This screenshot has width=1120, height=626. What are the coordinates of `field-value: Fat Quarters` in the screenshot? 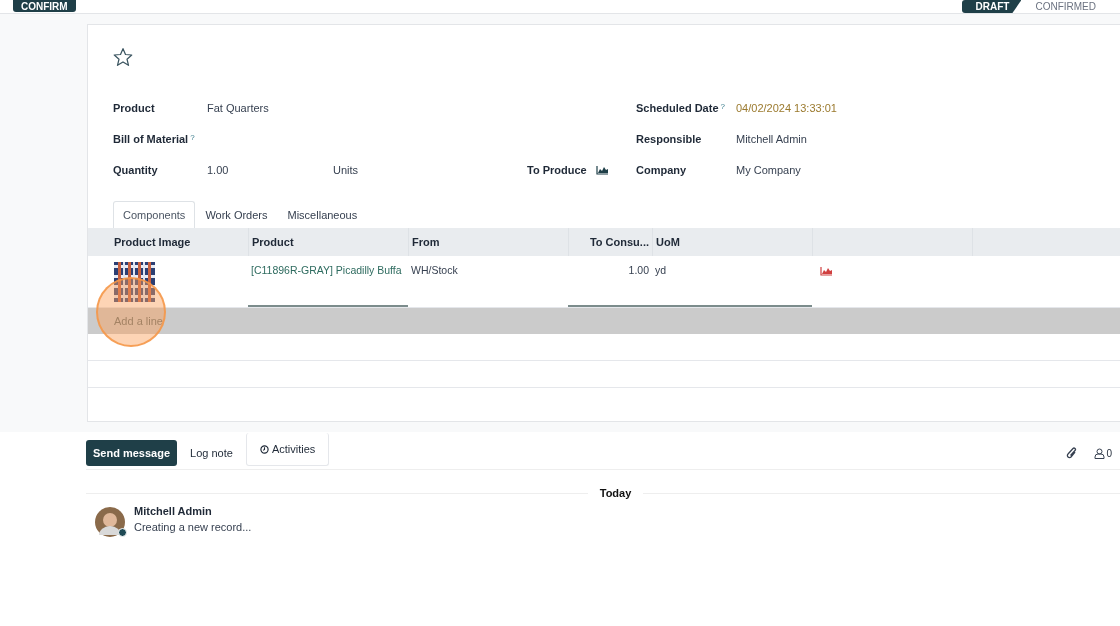 It's located at (270, 107).